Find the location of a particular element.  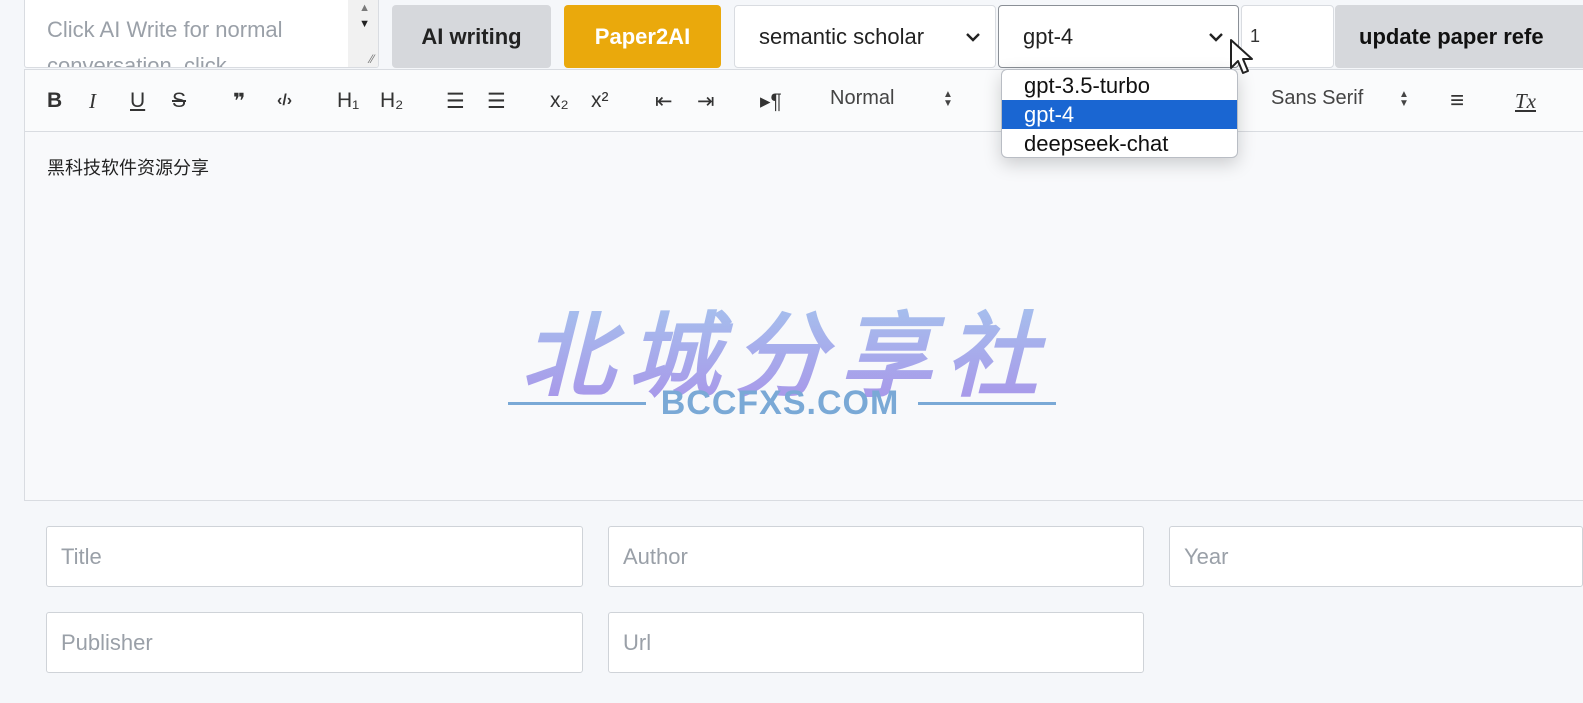

model-option-selected: gpt-4 is located at coordinates (1119, 114).